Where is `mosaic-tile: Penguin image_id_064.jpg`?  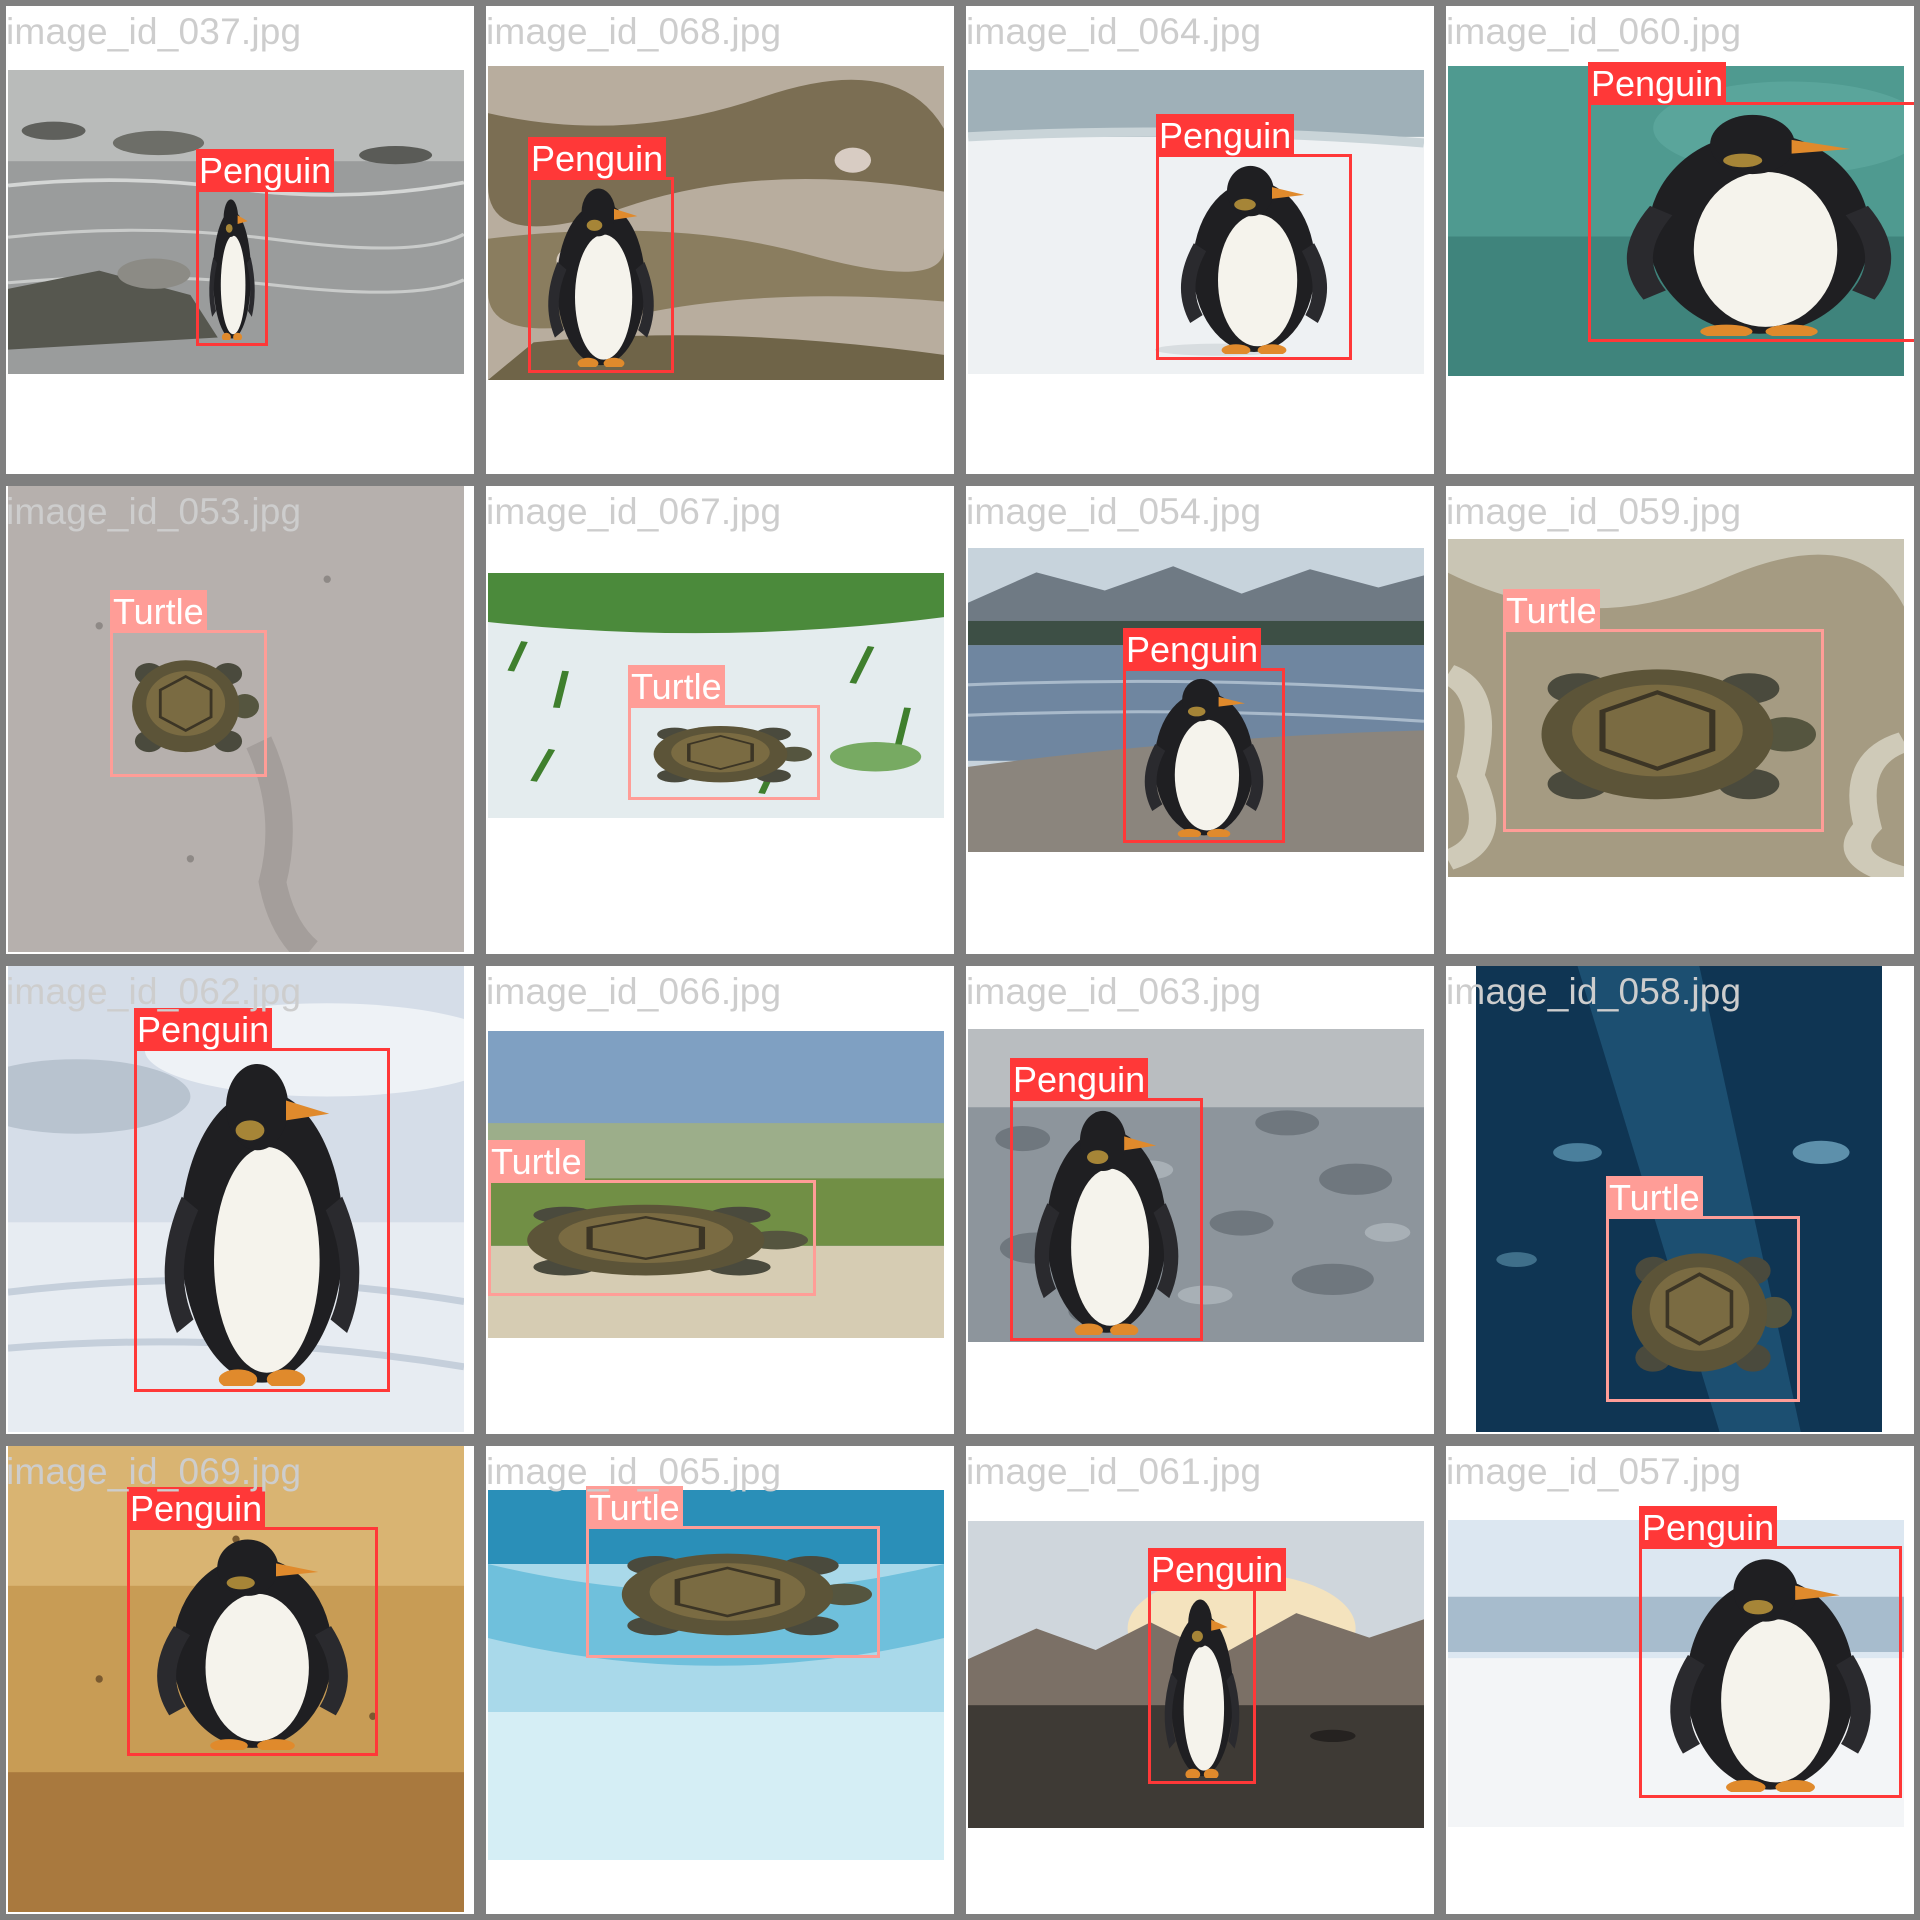
mosaic-tile: Penguin image_id_064.jpg is located at coordinates (1200, 240).